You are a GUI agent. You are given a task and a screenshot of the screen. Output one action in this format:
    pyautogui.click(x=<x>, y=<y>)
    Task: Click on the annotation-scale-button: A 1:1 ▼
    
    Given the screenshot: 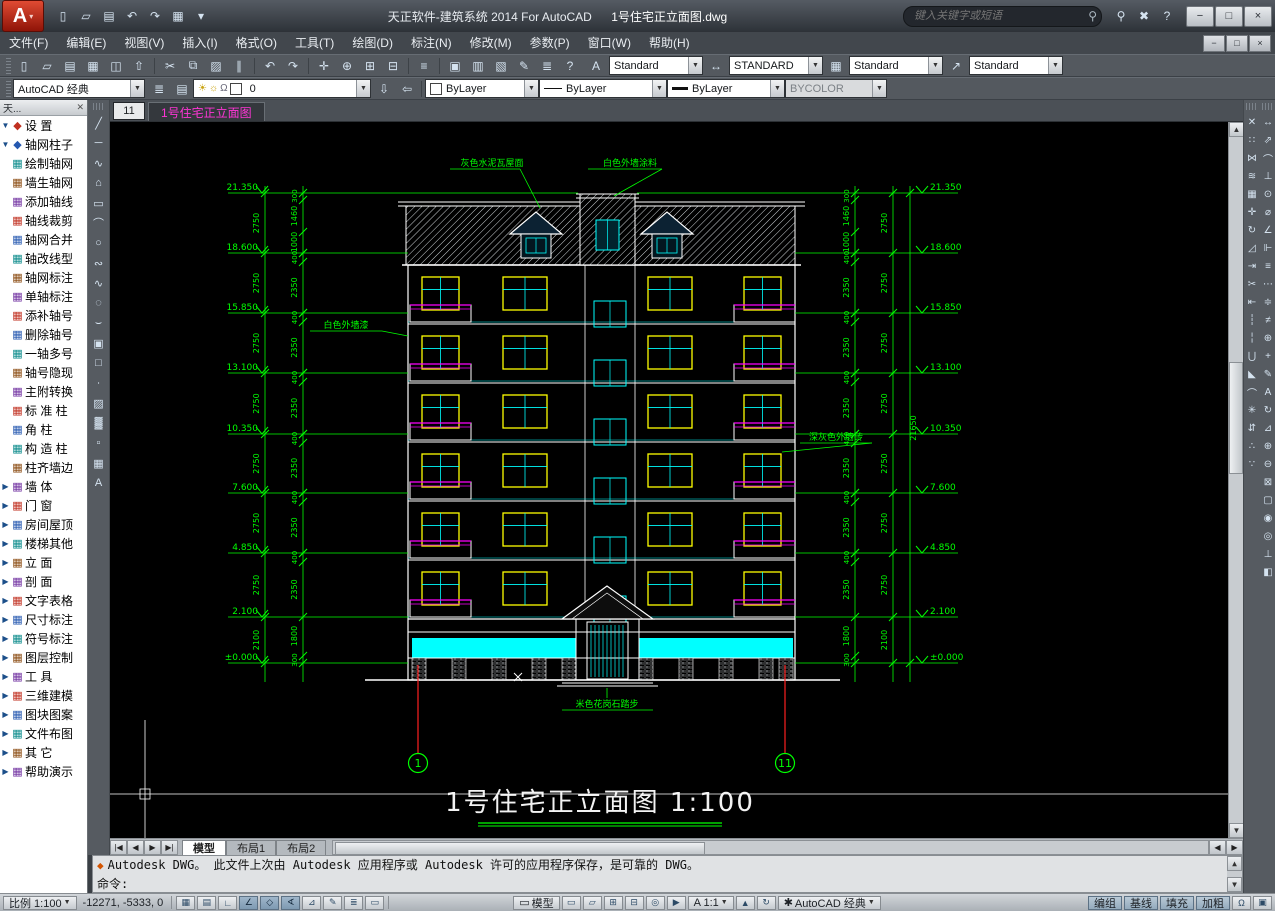 What is the action you would take?
    pyautogui.click(x=710, y=902)
    